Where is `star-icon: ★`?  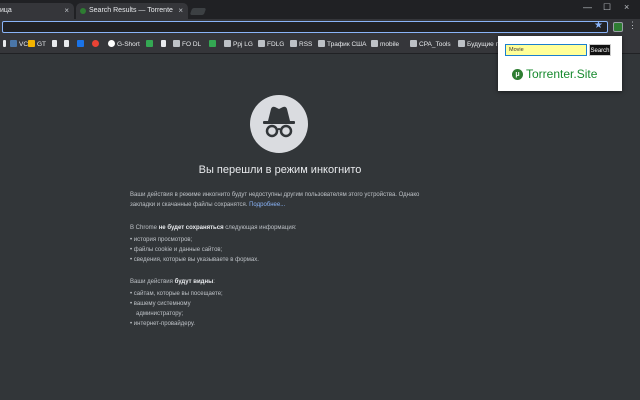
star-icon: ★ is located at coordinates (598, 25).